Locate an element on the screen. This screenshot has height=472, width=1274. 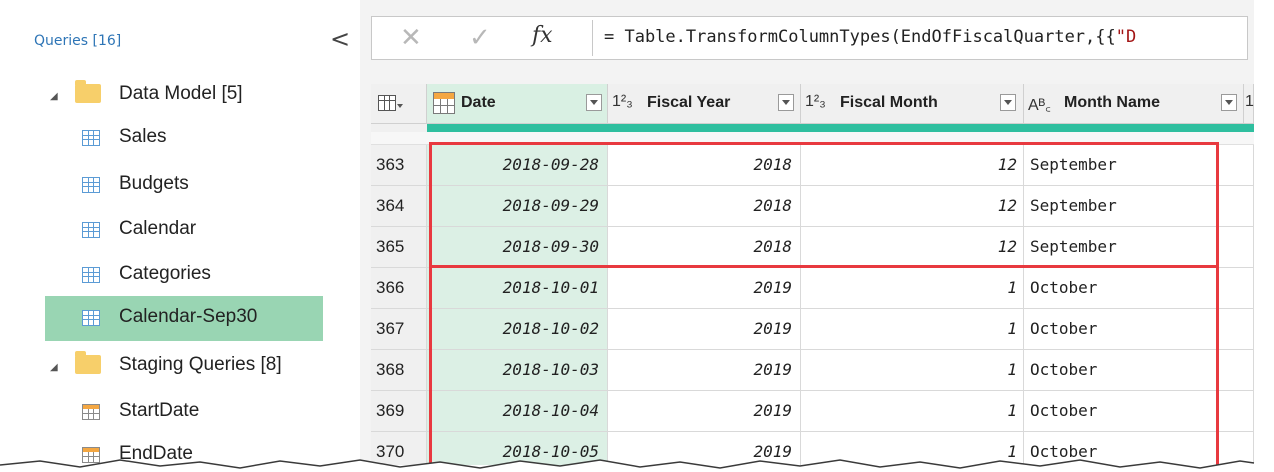
table-row: 363 2018-09-28 2018 12 September is located at coordinates (812, 165).